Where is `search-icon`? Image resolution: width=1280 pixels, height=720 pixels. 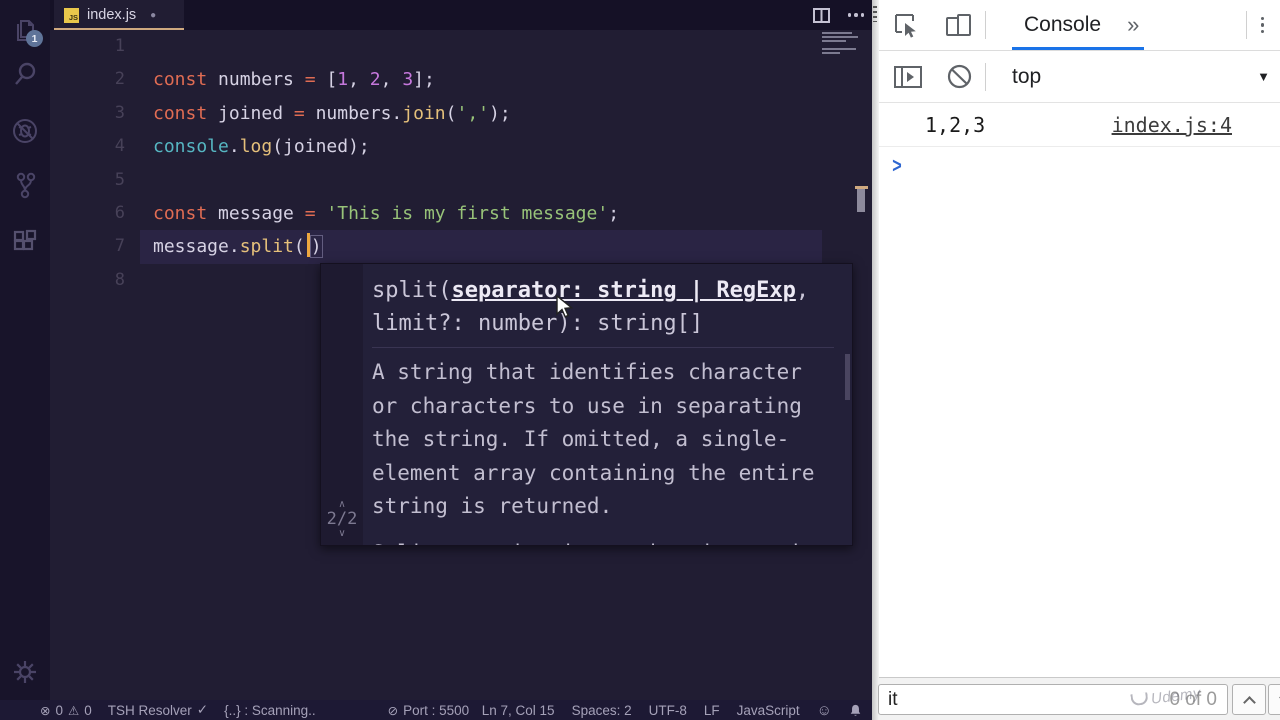
search-icon is located at coordinates (25, 74).